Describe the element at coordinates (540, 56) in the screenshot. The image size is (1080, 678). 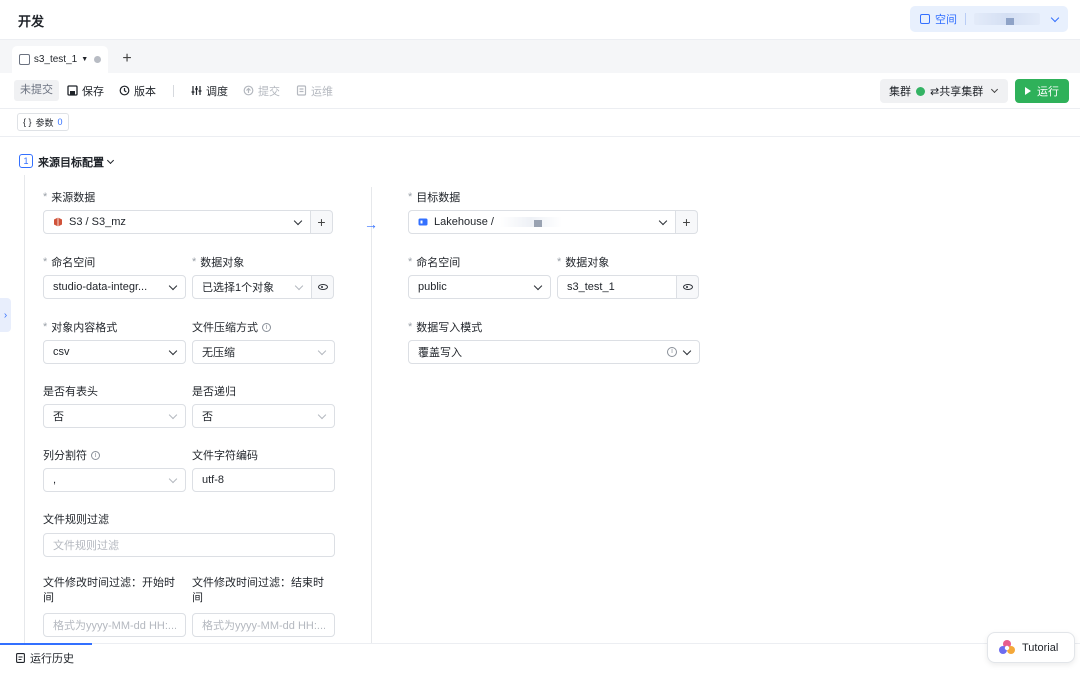
I see `tab-strip` at that location.